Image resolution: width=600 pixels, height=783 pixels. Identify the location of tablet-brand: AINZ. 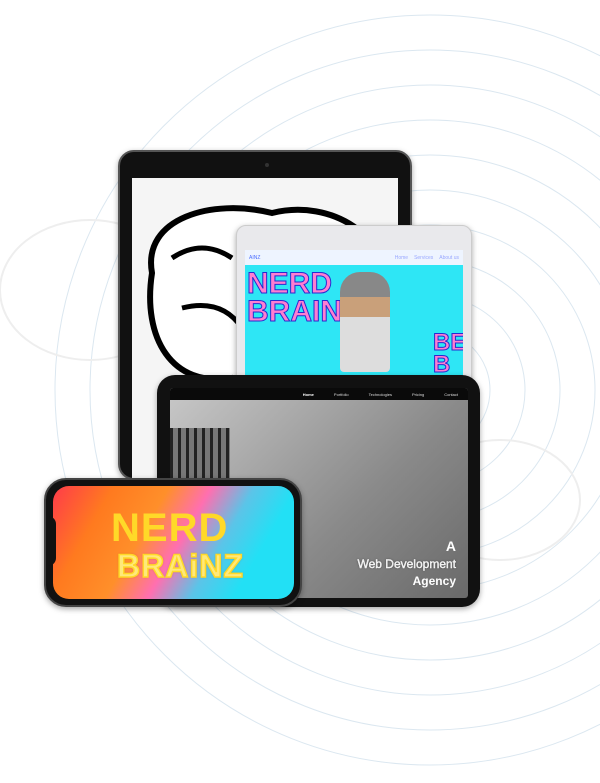
(254, 258).